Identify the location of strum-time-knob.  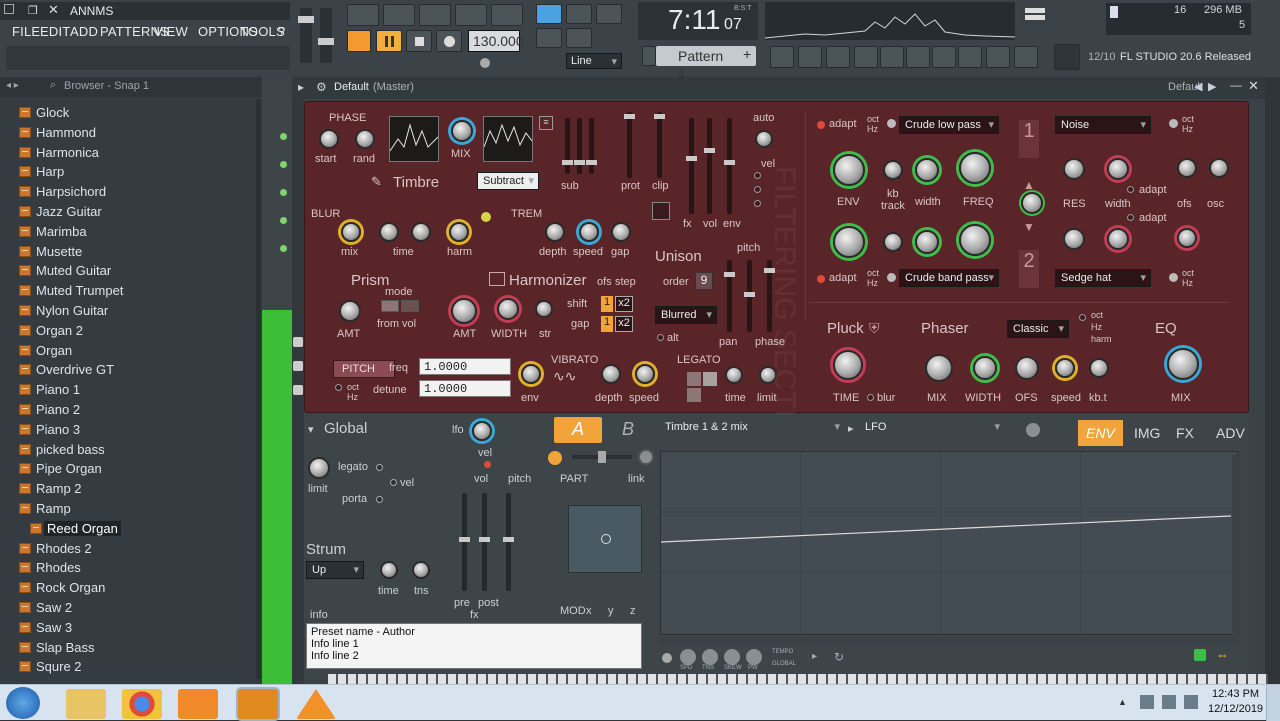
(389, 570).